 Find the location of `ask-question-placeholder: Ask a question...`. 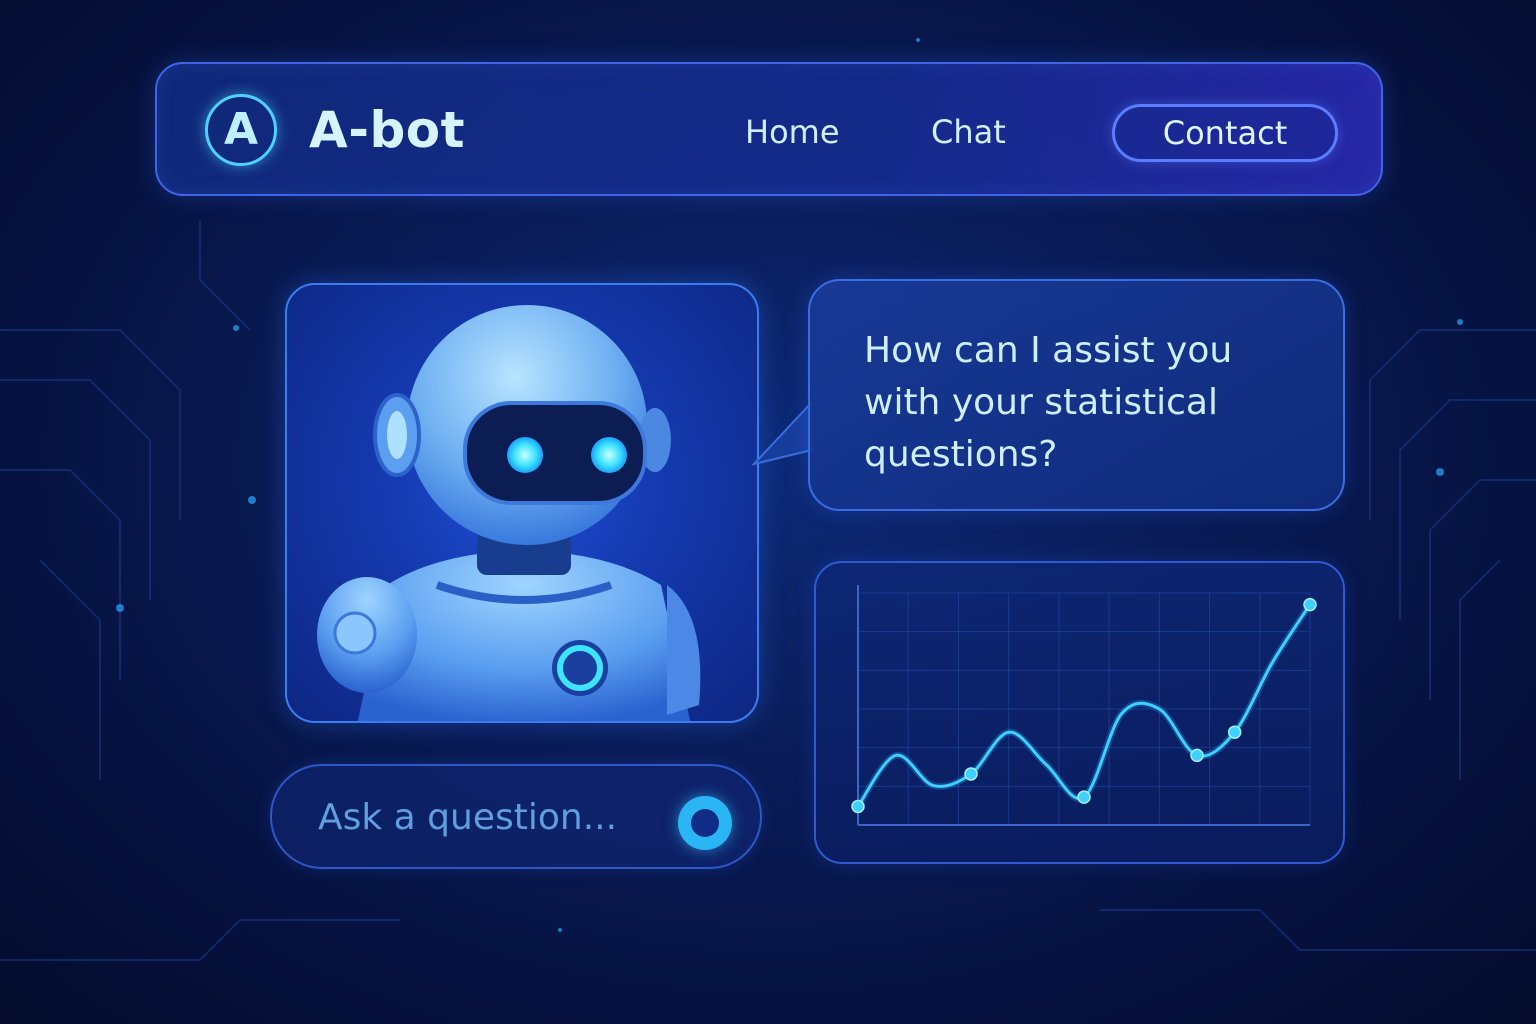

ask-question-placeholder: Ask a question... is located at coordinates (468, 817).